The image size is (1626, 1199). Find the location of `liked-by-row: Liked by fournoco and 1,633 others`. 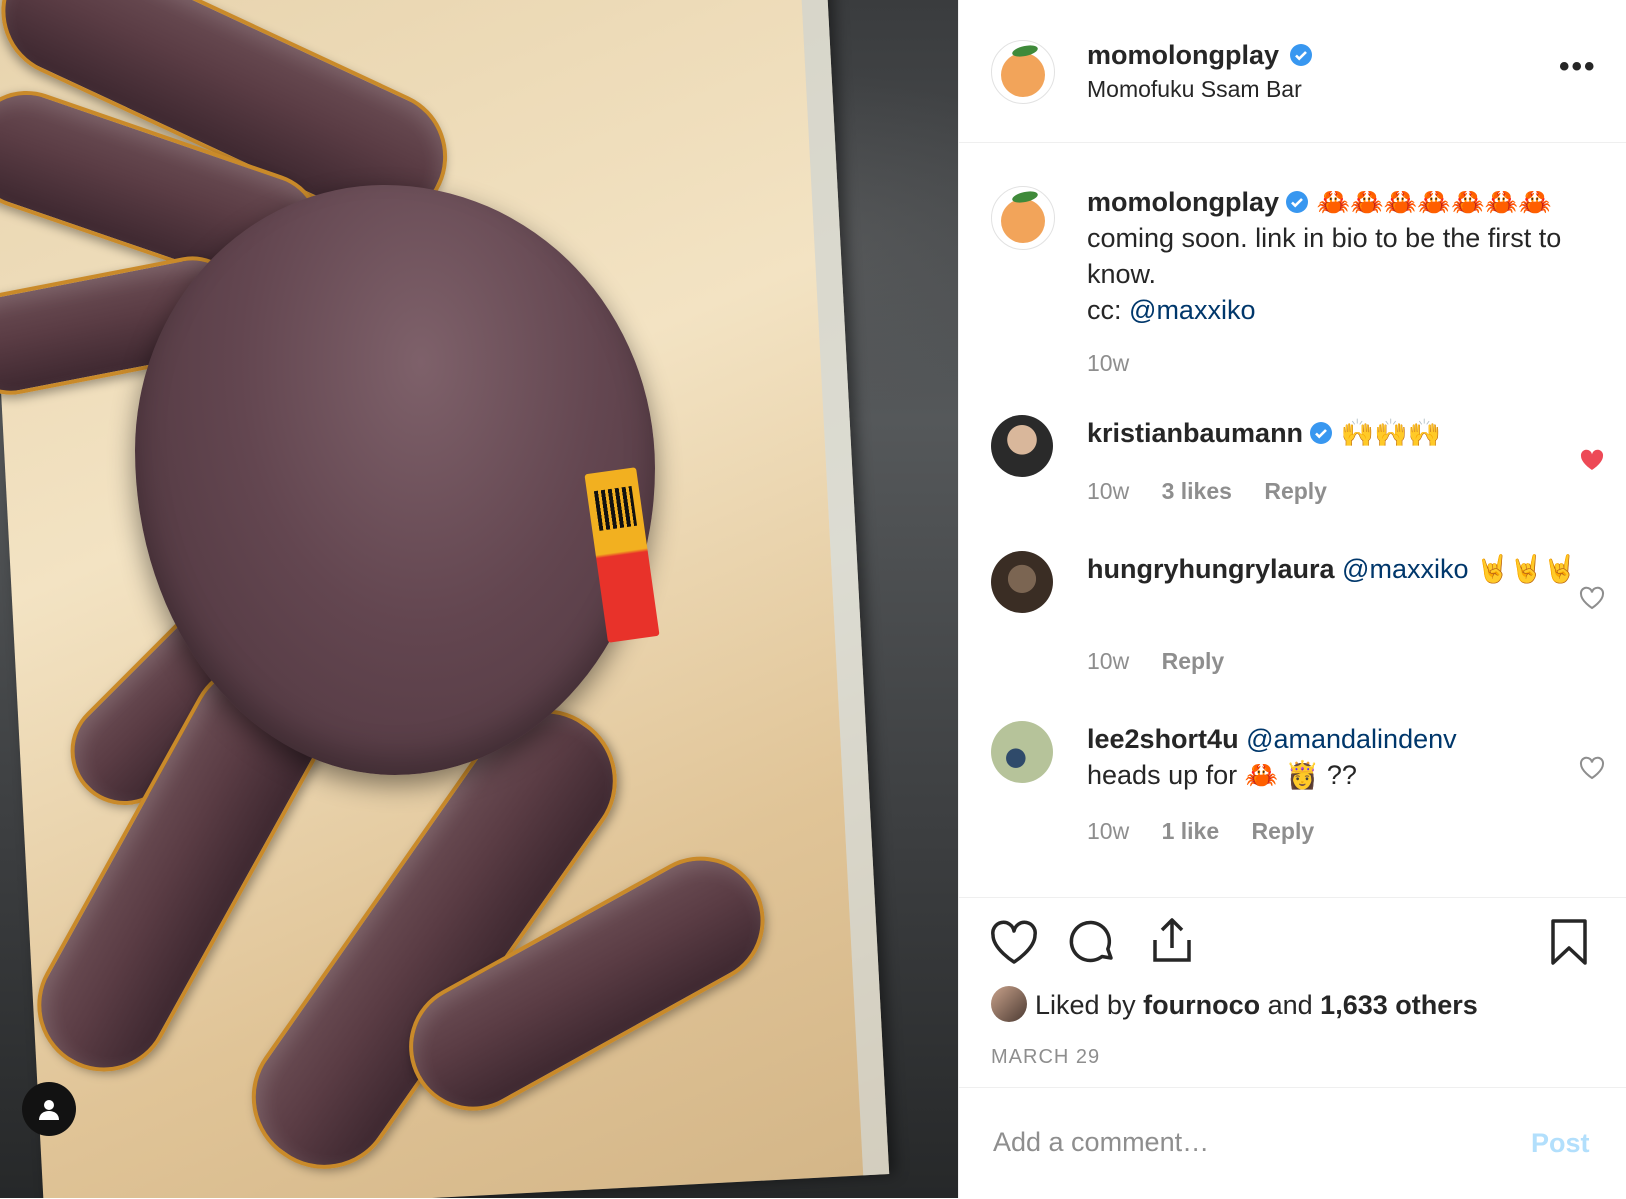

liked-by-row: Liked by fournoco and 1,633 others is located at coordinates (1234, 1004).